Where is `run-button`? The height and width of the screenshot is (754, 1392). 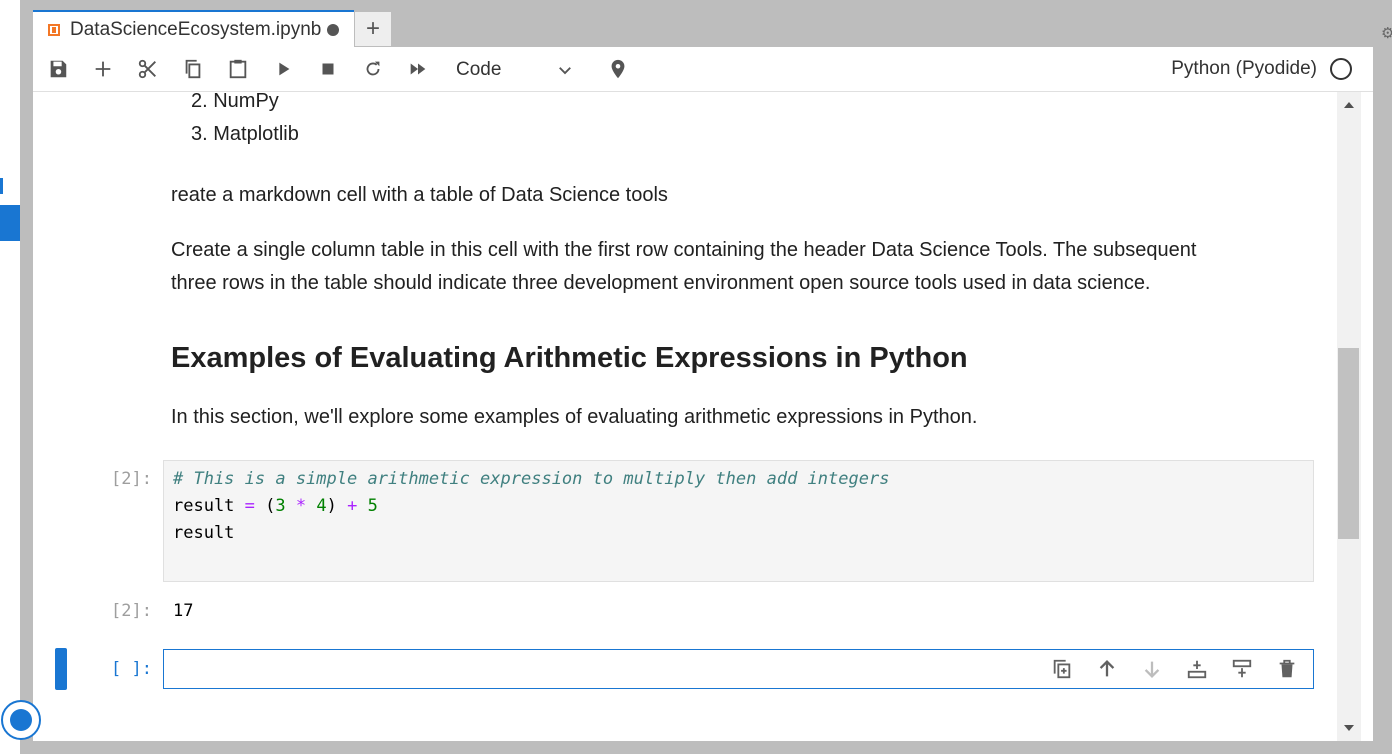 run-button is located at coordinates (283, 69).